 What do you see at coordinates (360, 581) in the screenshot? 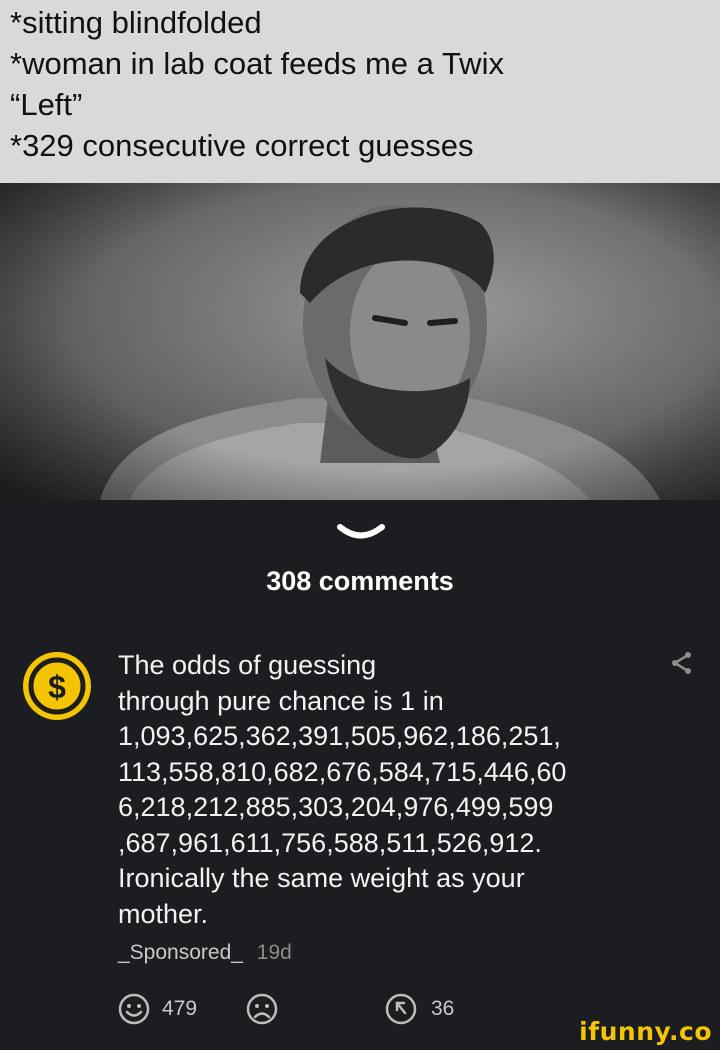
I see `comments-count: 308 comments` at bounding box center [360, 581].